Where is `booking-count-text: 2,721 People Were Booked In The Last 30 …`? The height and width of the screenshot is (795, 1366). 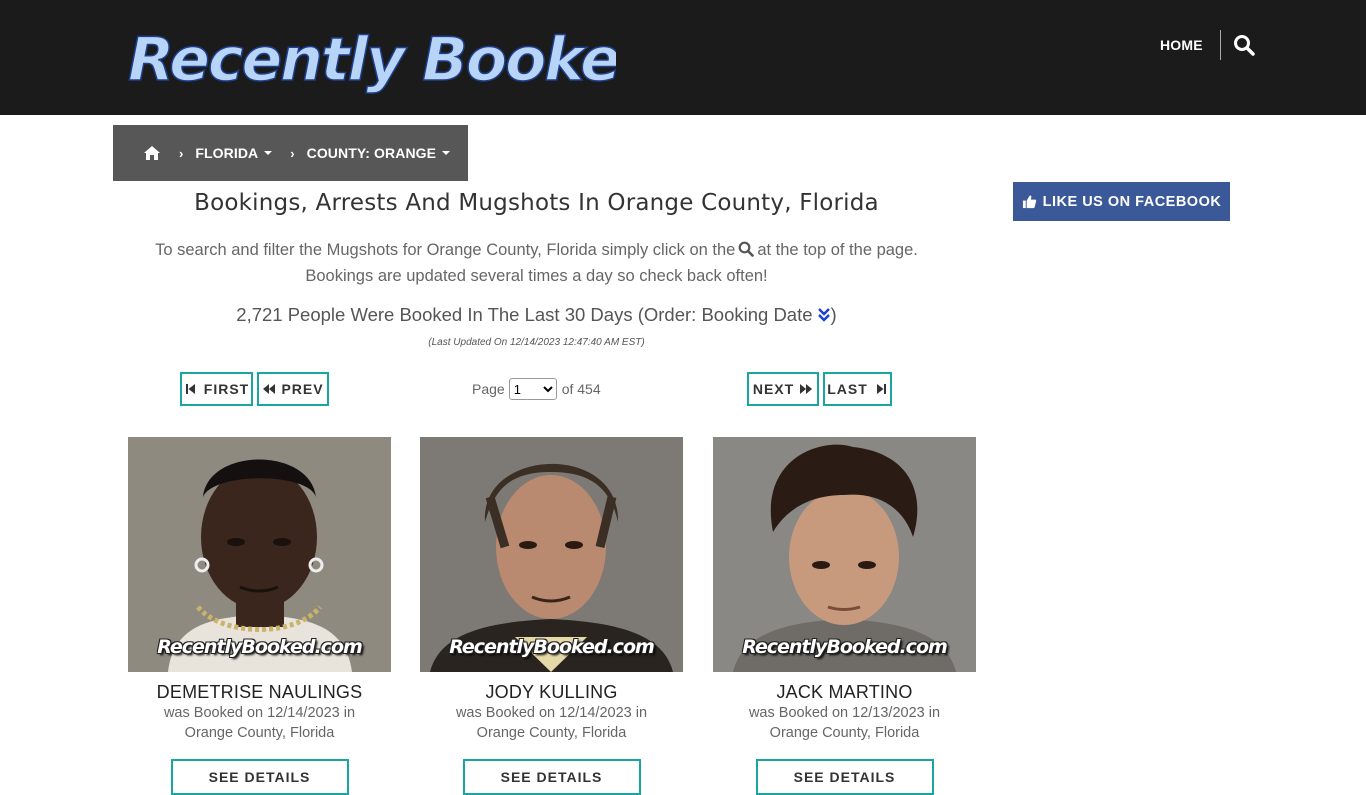 booking-count-text: 2,721 People Were Booked In The Last 30 … is located at coordinates (524, 314).